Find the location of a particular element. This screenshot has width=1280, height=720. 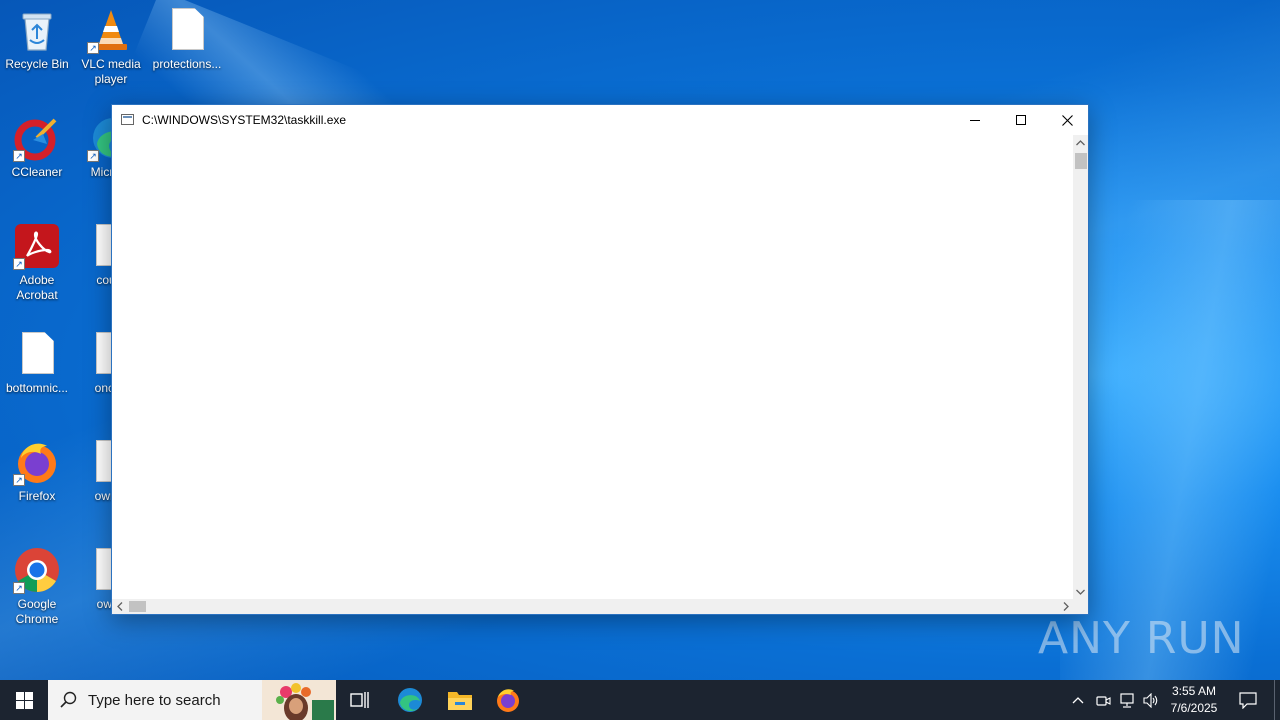

start-button is located at coordinates (24, 700).